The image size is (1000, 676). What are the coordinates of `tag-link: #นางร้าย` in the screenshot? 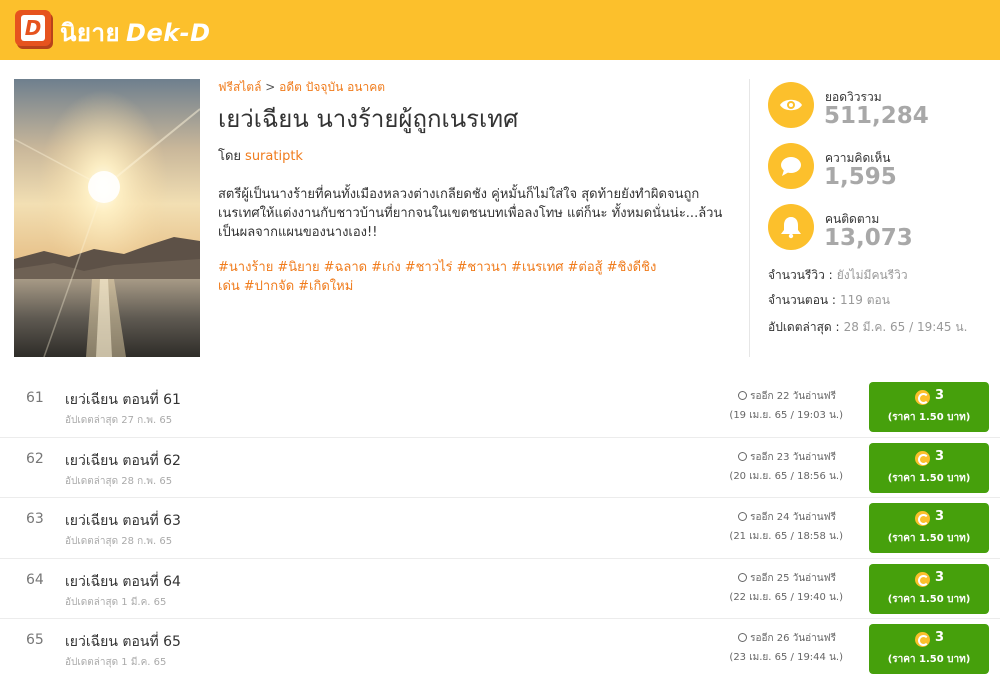 It's located at (245, 267).